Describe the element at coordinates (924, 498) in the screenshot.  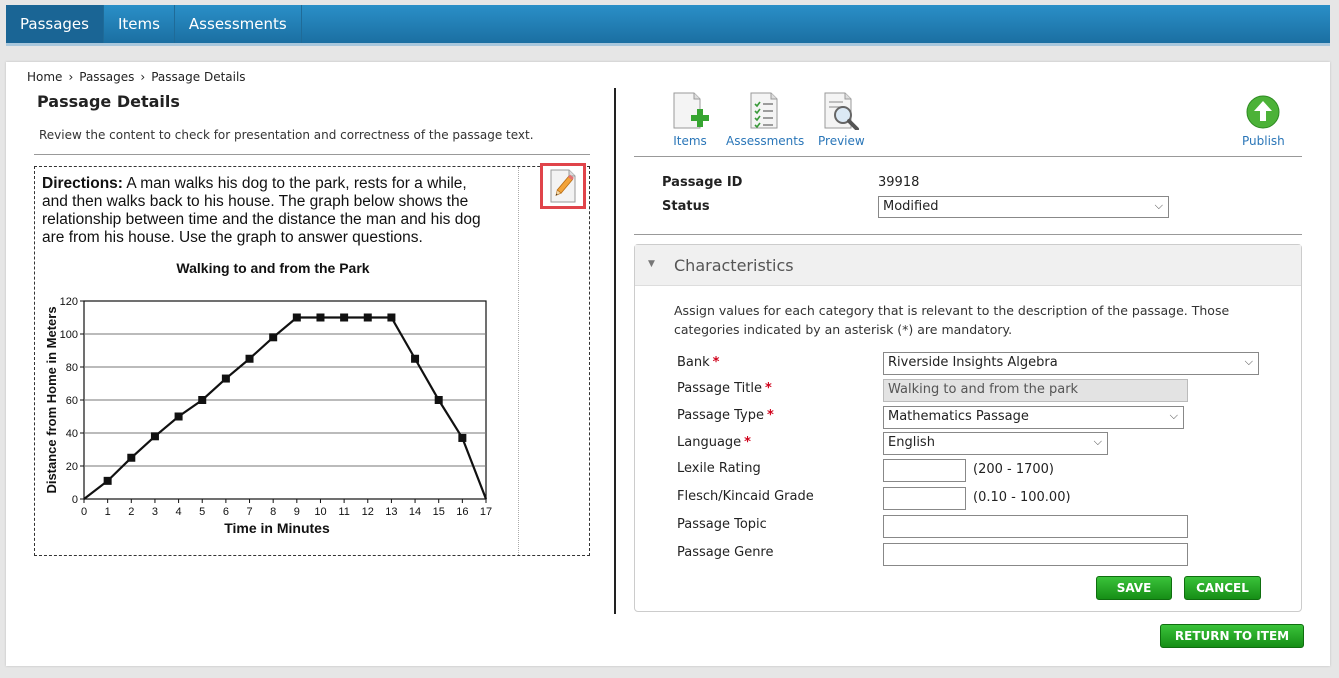
I see `flesch-kincaid-input` at that location.